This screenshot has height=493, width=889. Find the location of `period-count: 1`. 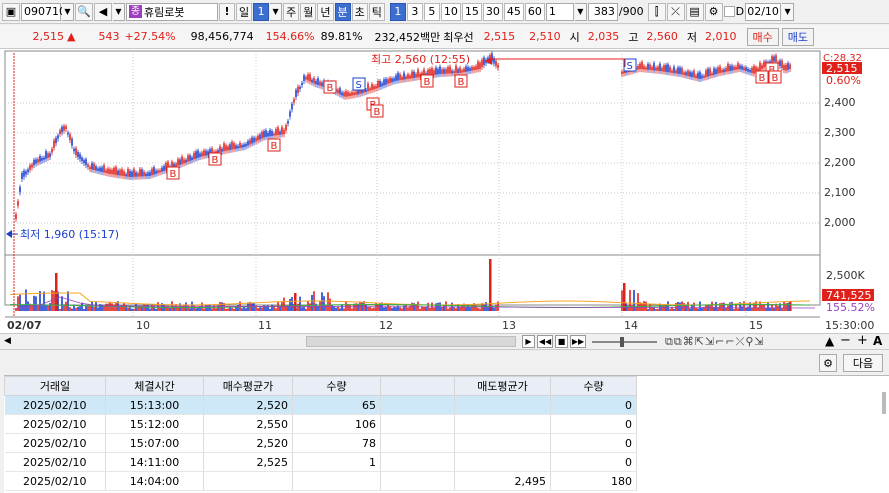

period-count: 1 is located at coordinates (261, 11).